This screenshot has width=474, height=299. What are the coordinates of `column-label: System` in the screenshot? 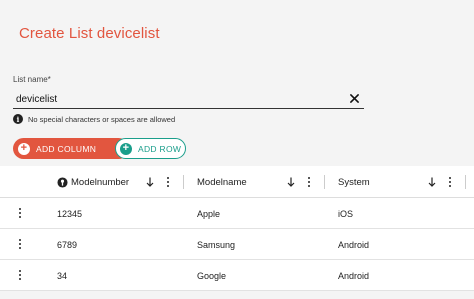 It's located at (354, 182).